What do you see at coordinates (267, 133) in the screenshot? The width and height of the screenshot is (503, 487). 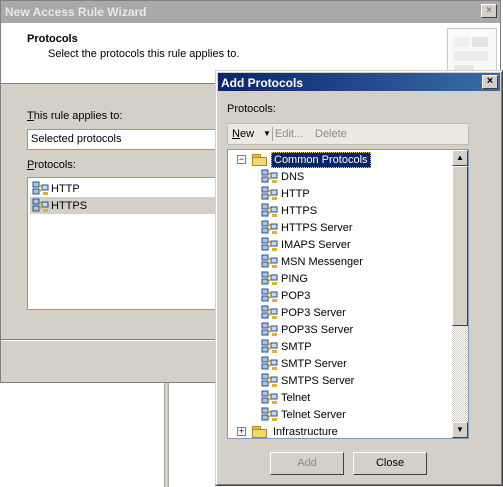 I see `new-dropdown-arrow-icon: ▼` at bounding box center [267, 133].